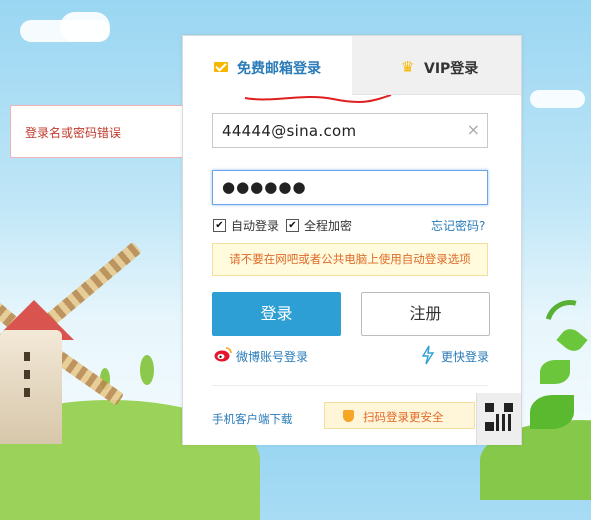 Image resolution: width=591 pixels, height=520 pixels. I want to click on crown-icon: ♛, so click(408, 67).